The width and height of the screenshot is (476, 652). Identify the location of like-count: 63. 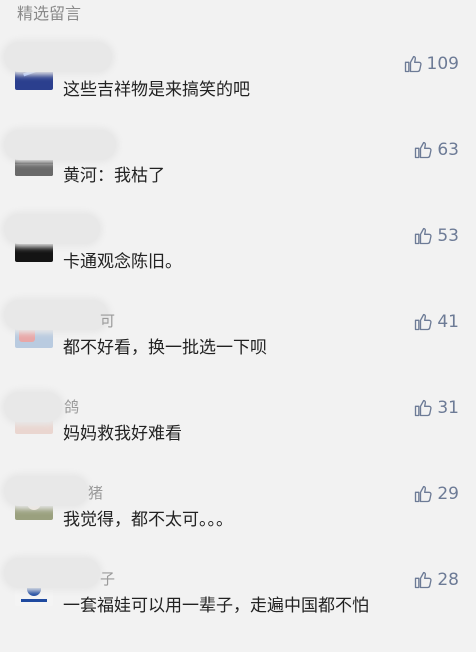
(448, 150).